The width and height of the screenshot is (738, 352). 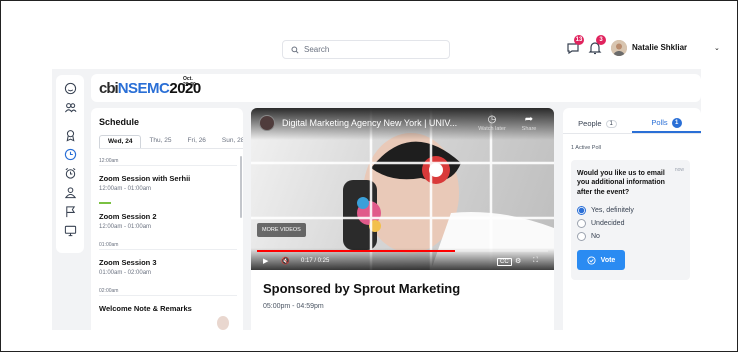 What do you see at coordinates (265, 261) in the screenshot?
I see `play-icon: ▶` at bounding box center [265, 261].